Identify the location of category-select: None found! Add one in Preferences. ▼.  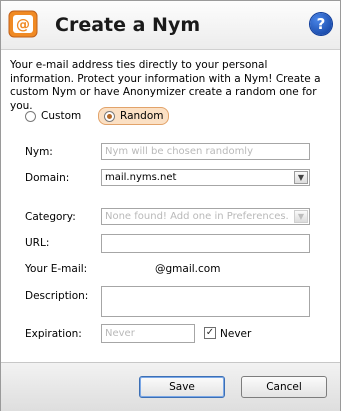
(205, 216).